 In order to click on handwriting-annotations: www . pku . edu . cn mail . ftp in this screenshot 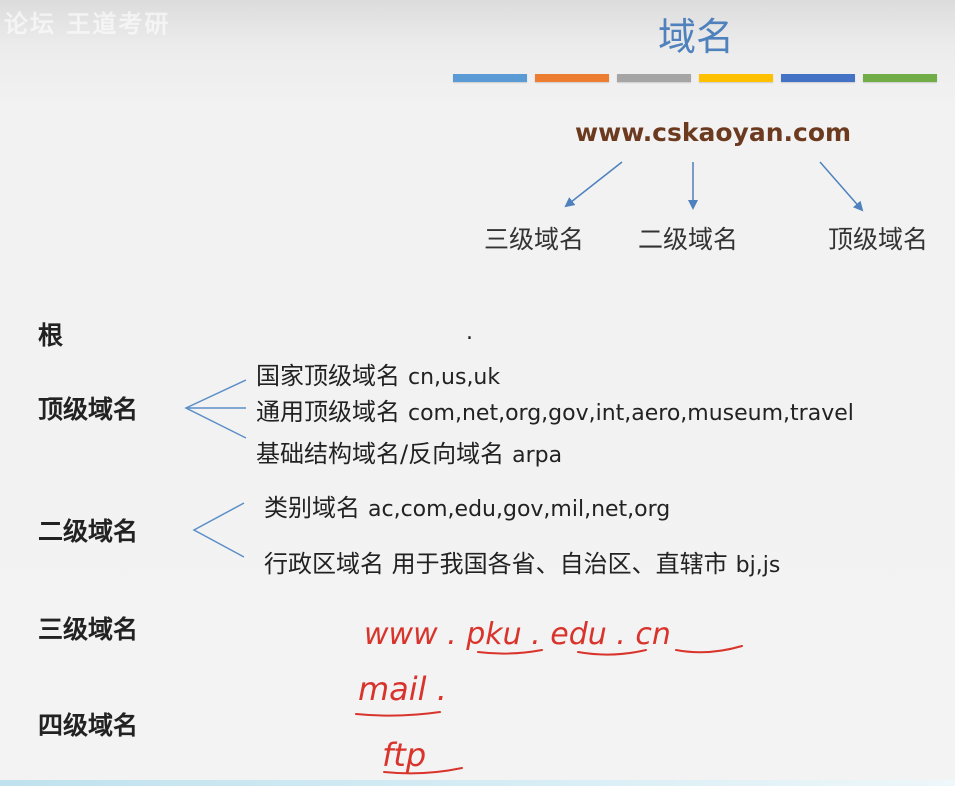, I will do `click(549, 696)`.